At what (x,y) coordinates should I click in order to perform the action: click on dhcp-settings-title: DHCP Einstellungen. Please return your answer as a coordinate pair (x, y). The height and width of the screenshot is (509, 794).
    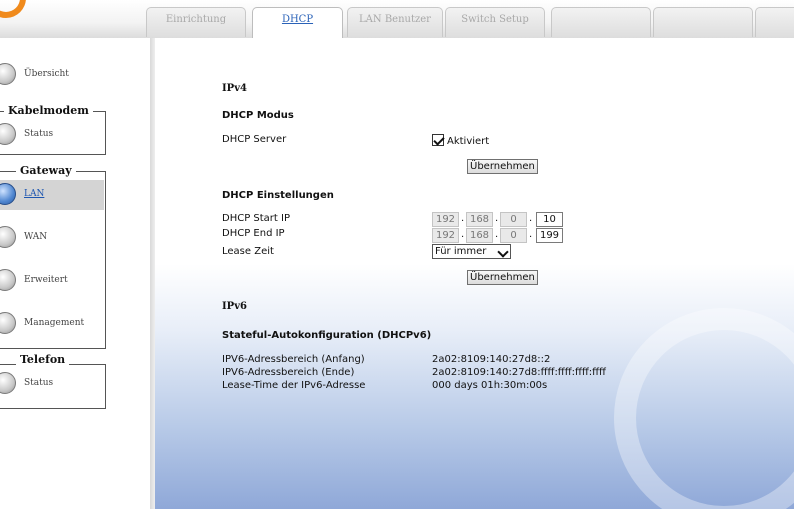
    Looking at the image, I should click on (278, 195).